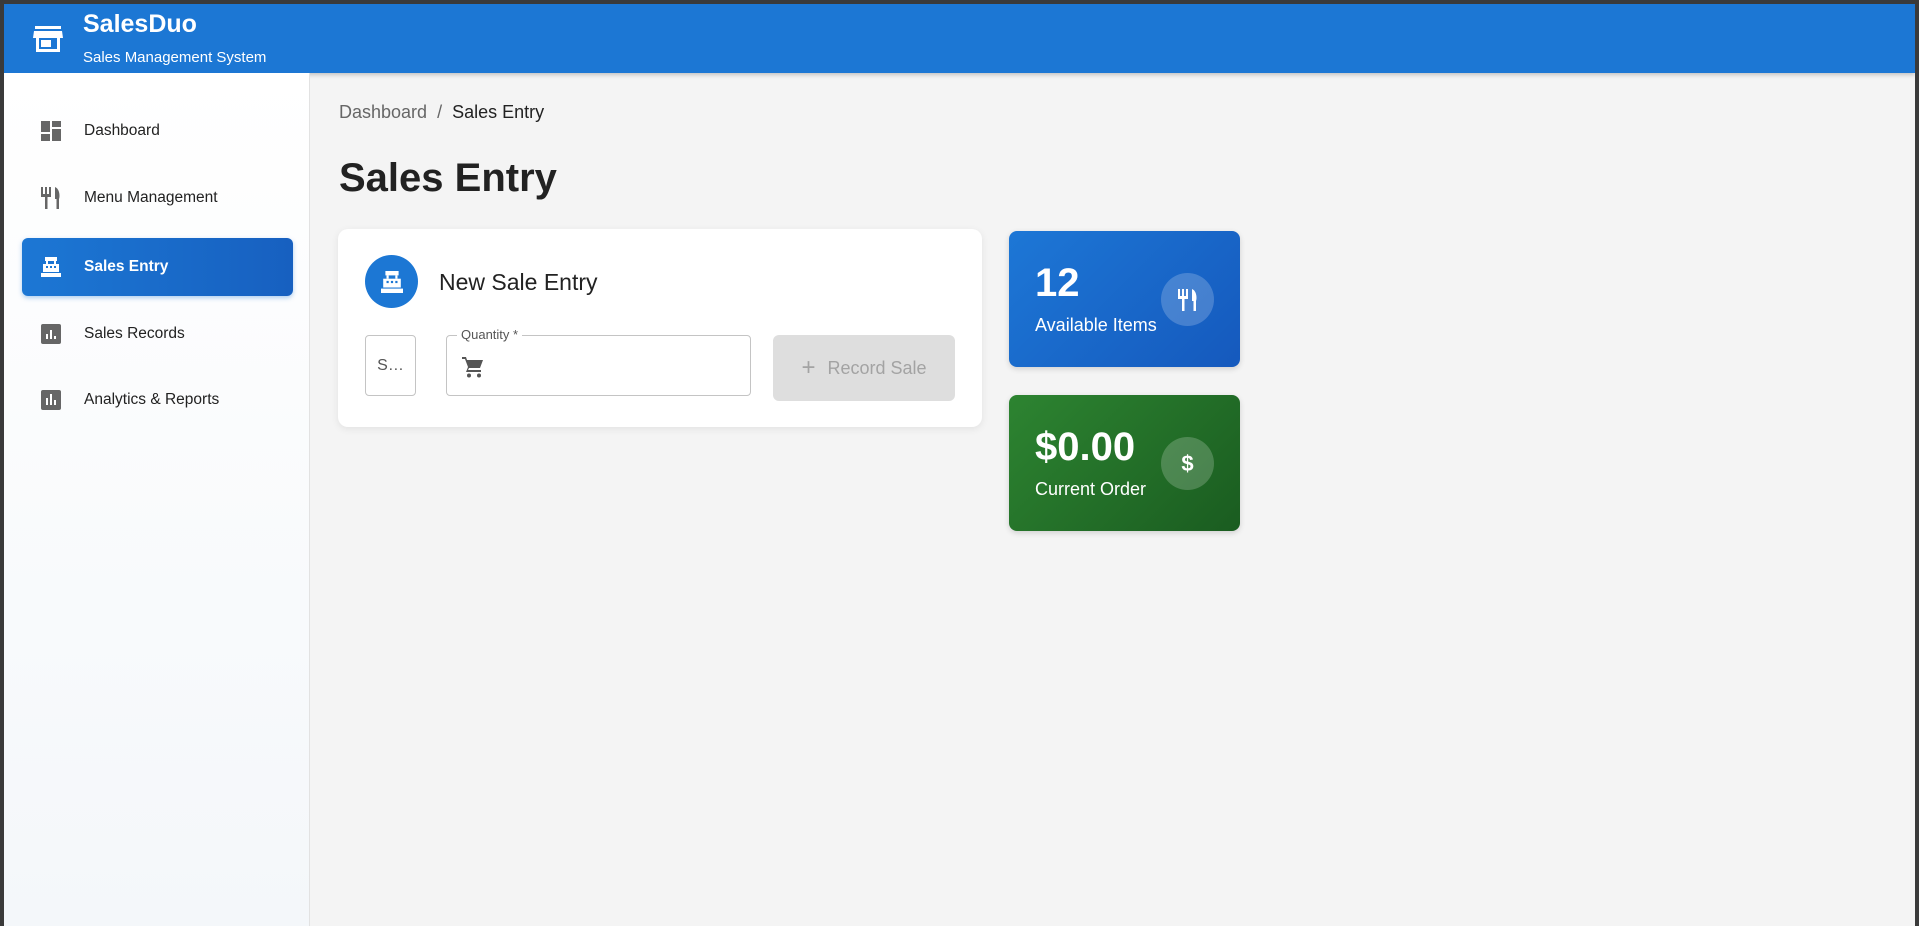  I want to click on sidebar-item-dashboard: Dashboard, so click(157, 131).